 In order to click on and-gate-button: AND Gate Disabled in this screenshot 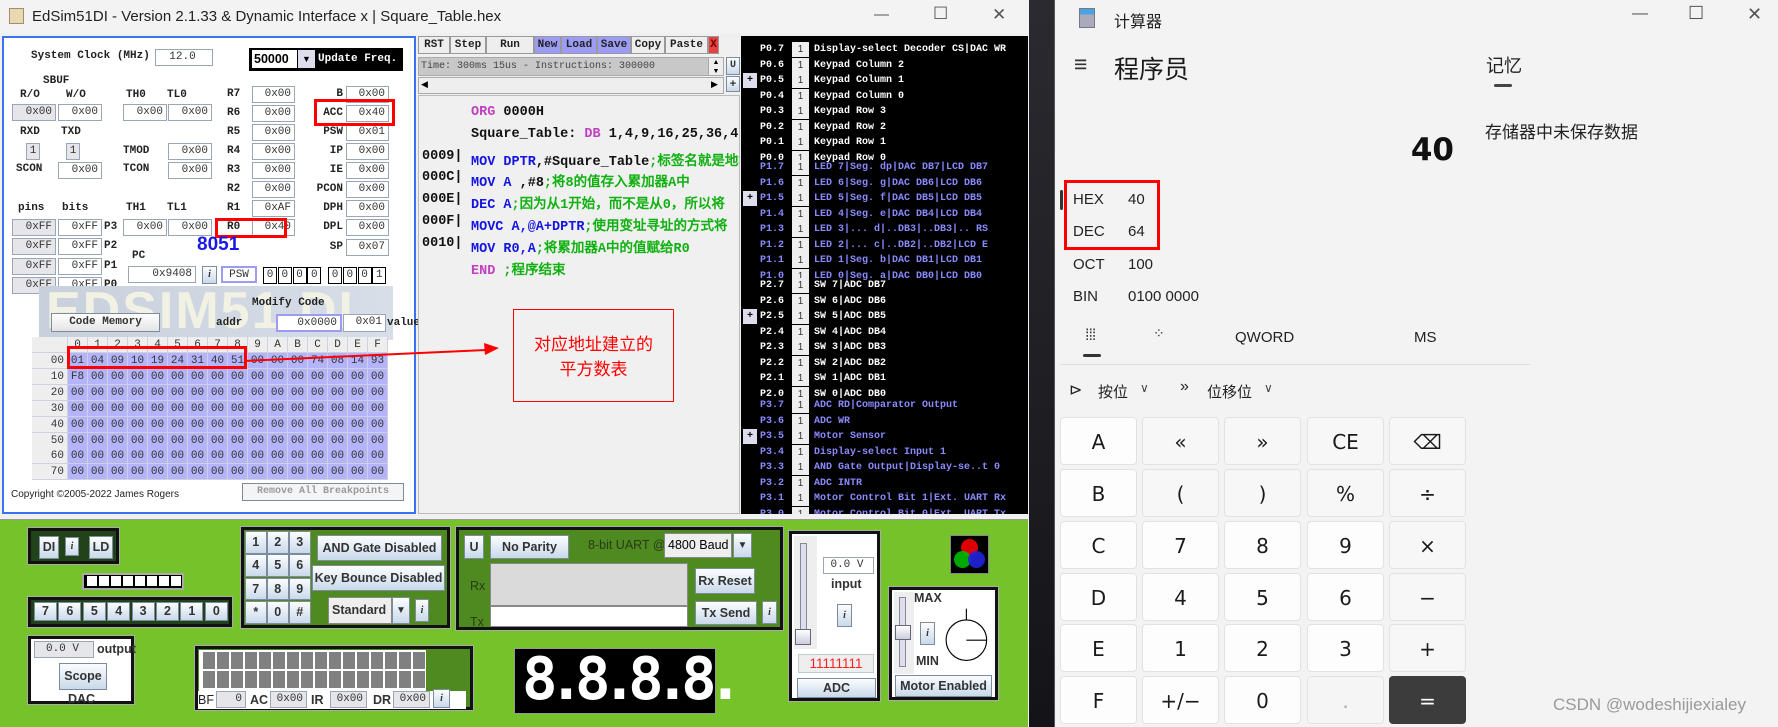, I will do `click(379, 548)`.